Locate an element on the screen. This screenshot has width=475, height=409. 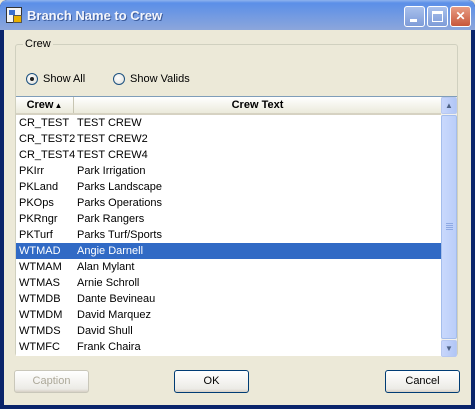
scroll-up-arrow-icon: ▲ is located at coordinates (449, 105).